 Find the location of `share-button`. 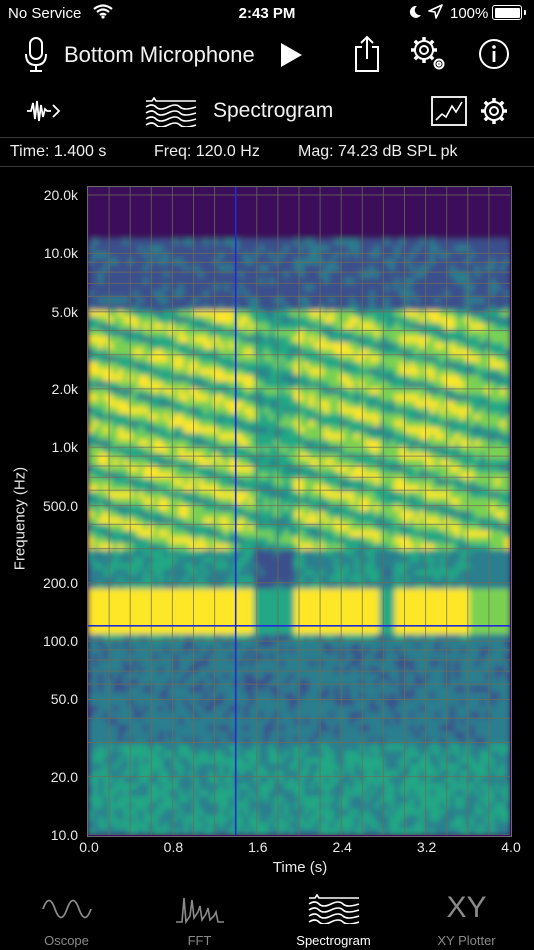

share-button is located at coordinates (367, 54).